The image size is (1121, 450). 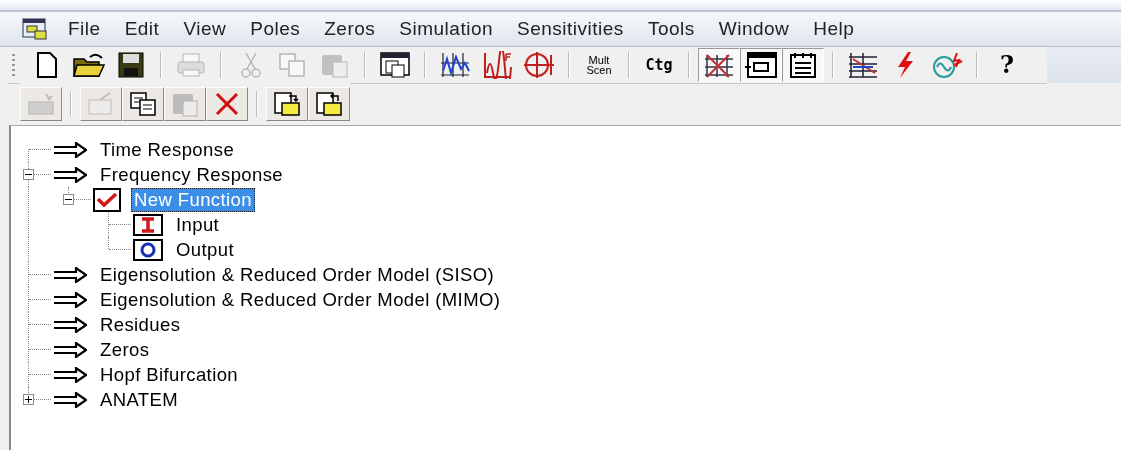 I want to click on new-page-icon, so click(x=47, y=64).